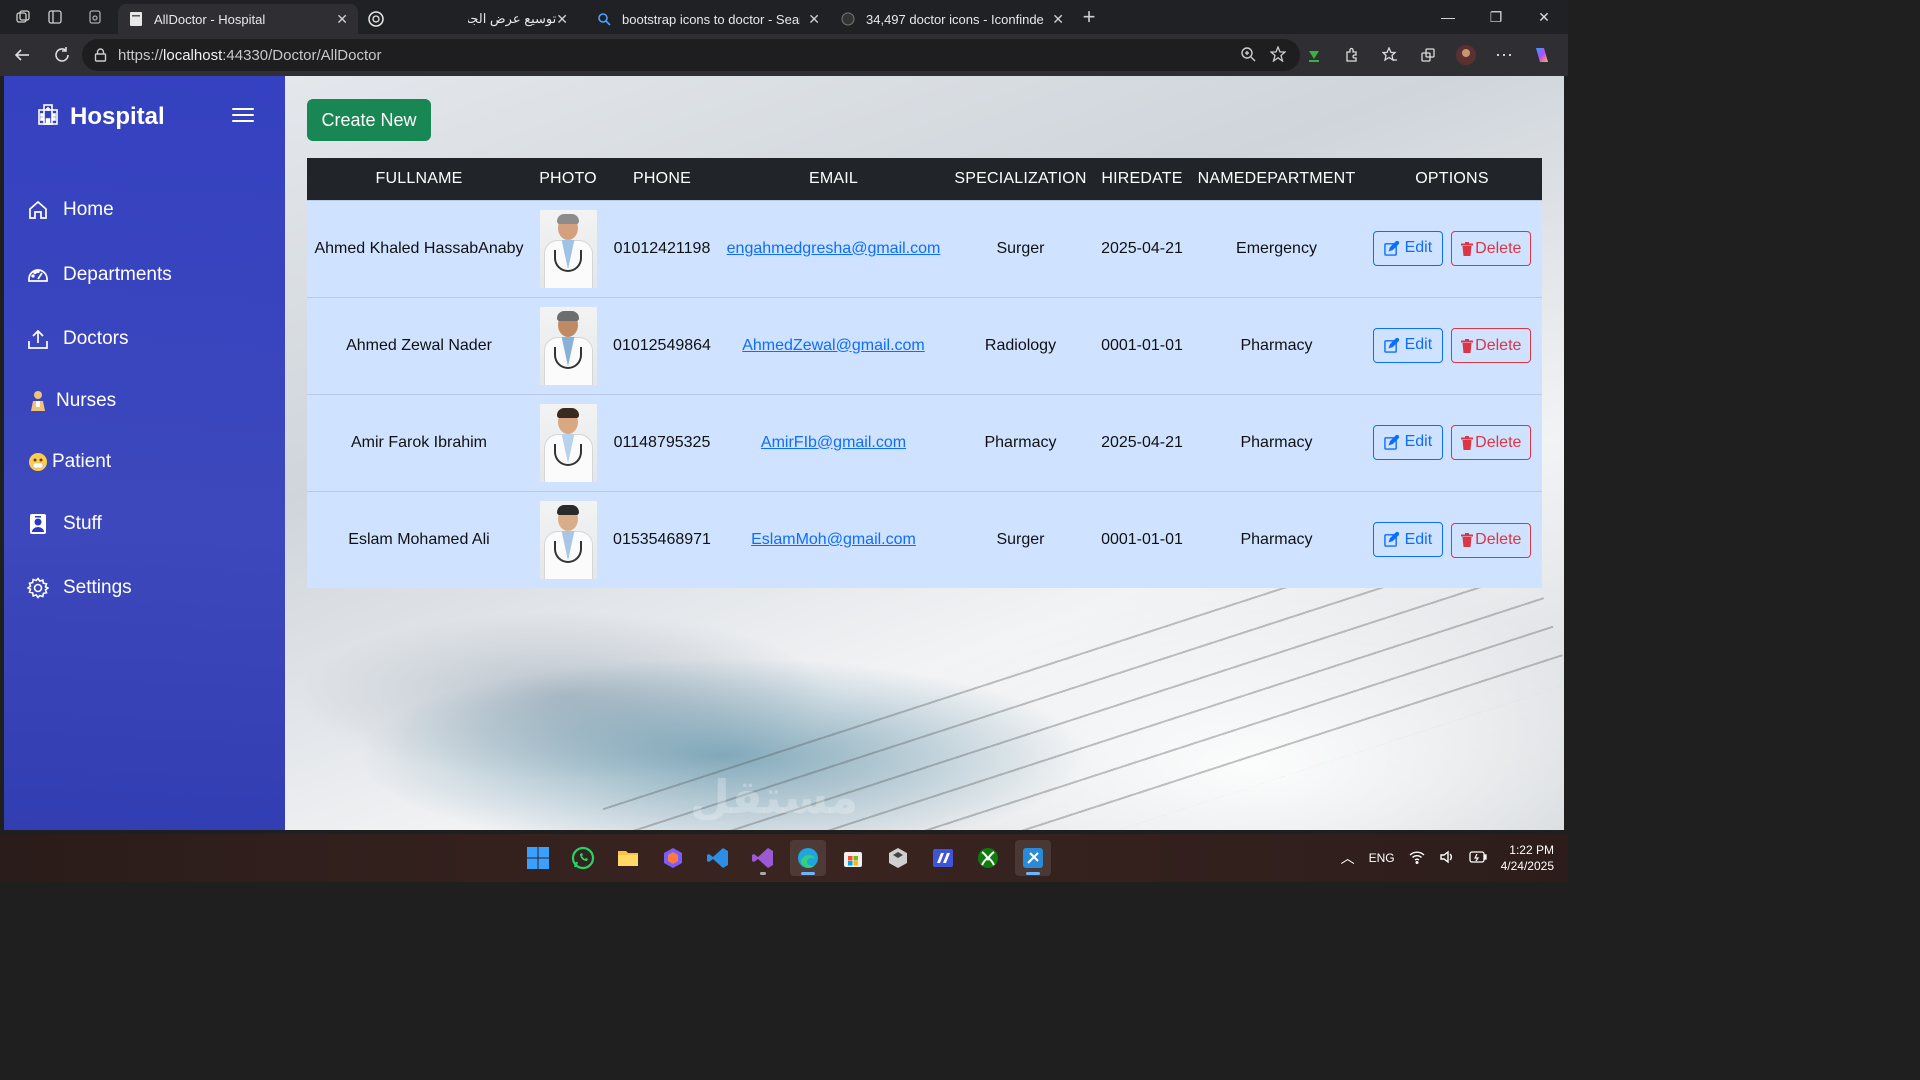  What do you see at coordinates (1033, 858) in the screenshot?
I see `snipping-tool-icon` at bounding box center [1033, 858].